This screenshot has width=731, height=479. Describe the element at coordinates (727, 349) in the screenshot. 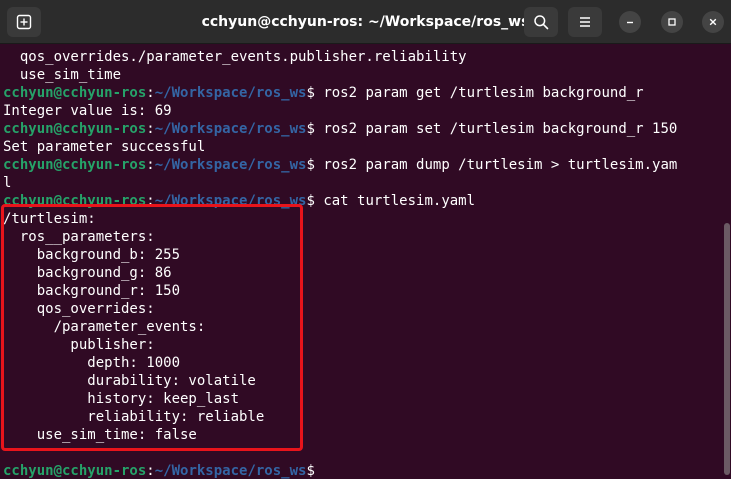

I see `scrollbar-thumb` at that location.